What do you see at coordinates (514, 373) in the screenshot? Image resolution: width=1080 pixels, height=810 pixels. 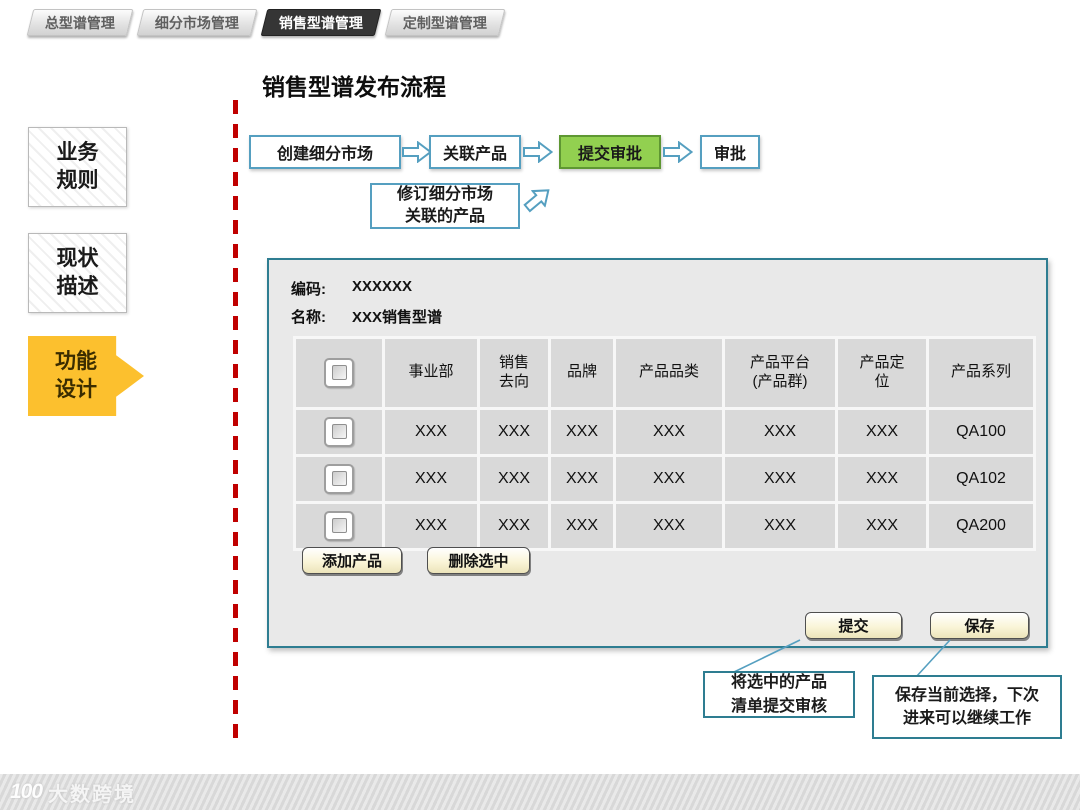 I see `column-header: 销售 去向` at bounding box center [514, 373].